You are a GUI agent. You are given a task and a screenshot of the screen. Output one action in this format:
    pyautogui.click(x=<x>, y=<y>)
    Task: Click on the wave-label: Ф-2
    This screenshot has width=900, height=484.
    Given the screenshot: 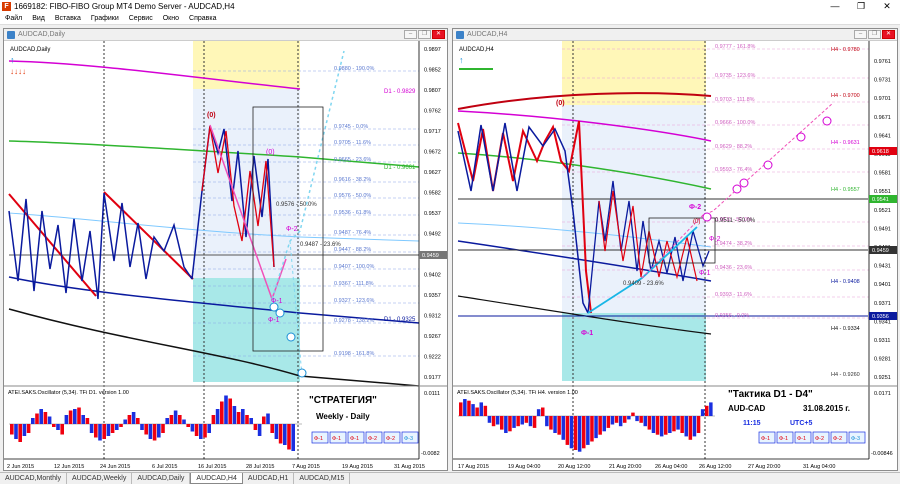 What is the action you would take?
    pyautogui.click(x=715, y=239)
    